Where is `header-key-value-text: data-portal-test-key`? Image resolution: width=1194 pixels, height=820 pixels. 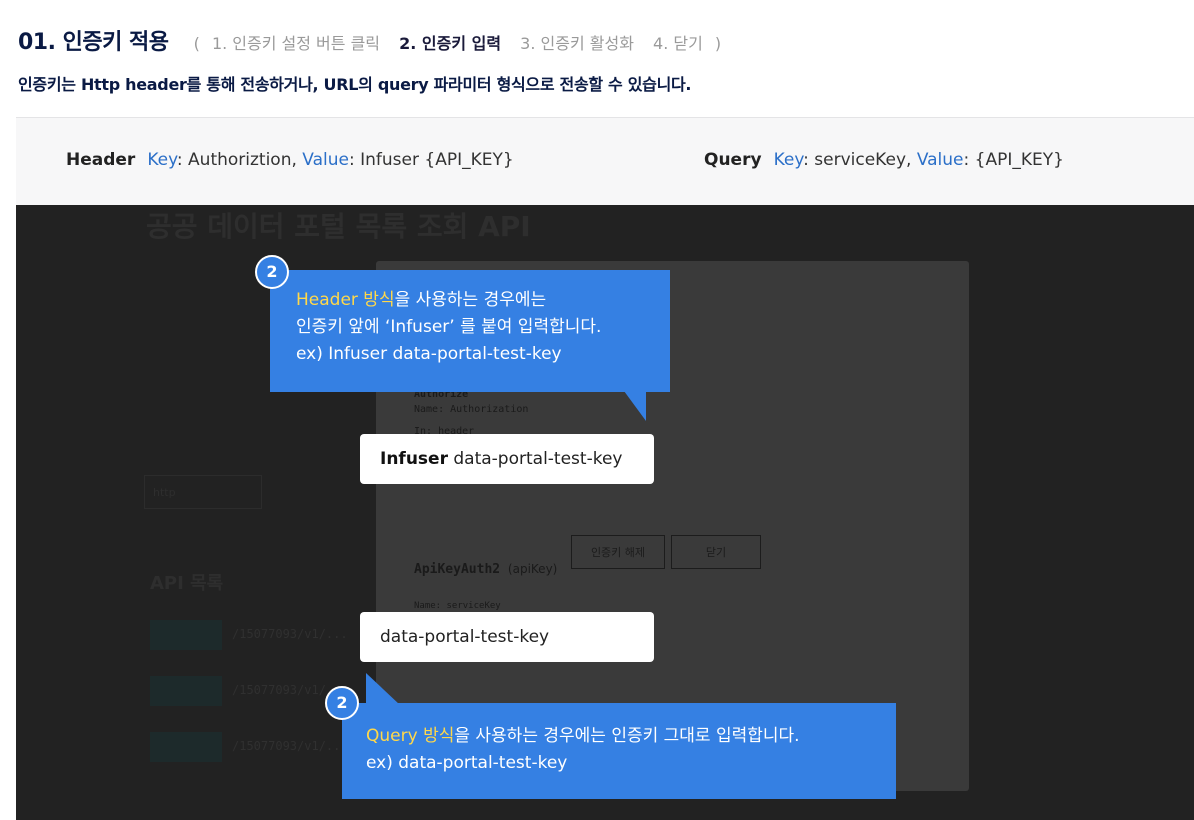
header-key-value-text: data-portal-test-key is located at coordinates (535, 459).